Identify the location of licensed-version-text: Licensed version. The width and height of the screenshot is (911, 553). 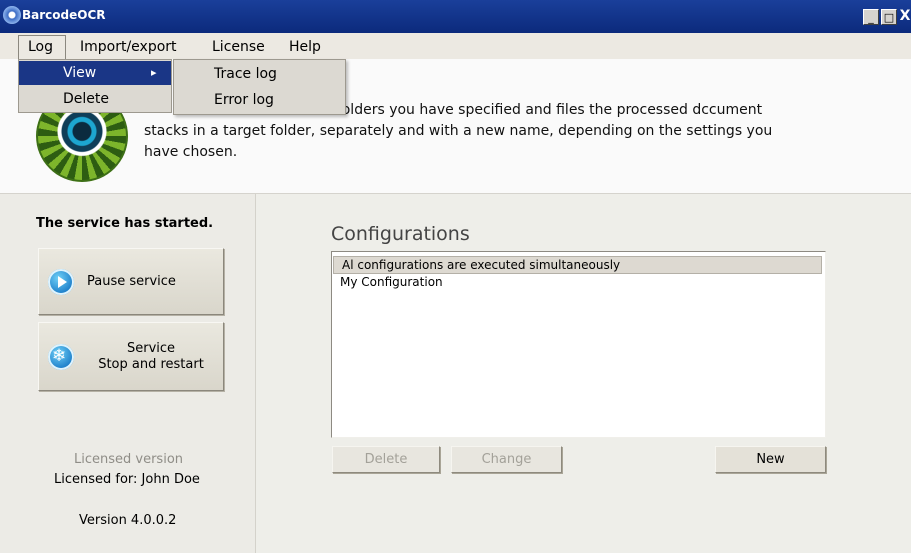
(129, 459).